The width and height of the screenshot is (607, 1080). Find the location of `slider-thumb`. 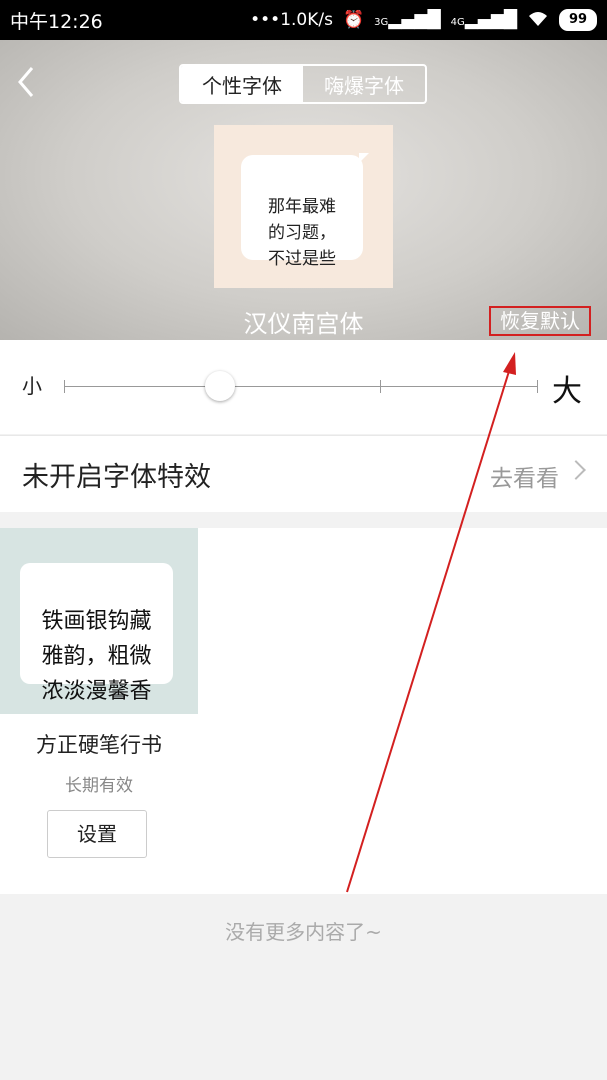

slider-thumb is located at coordinates (220, 386).